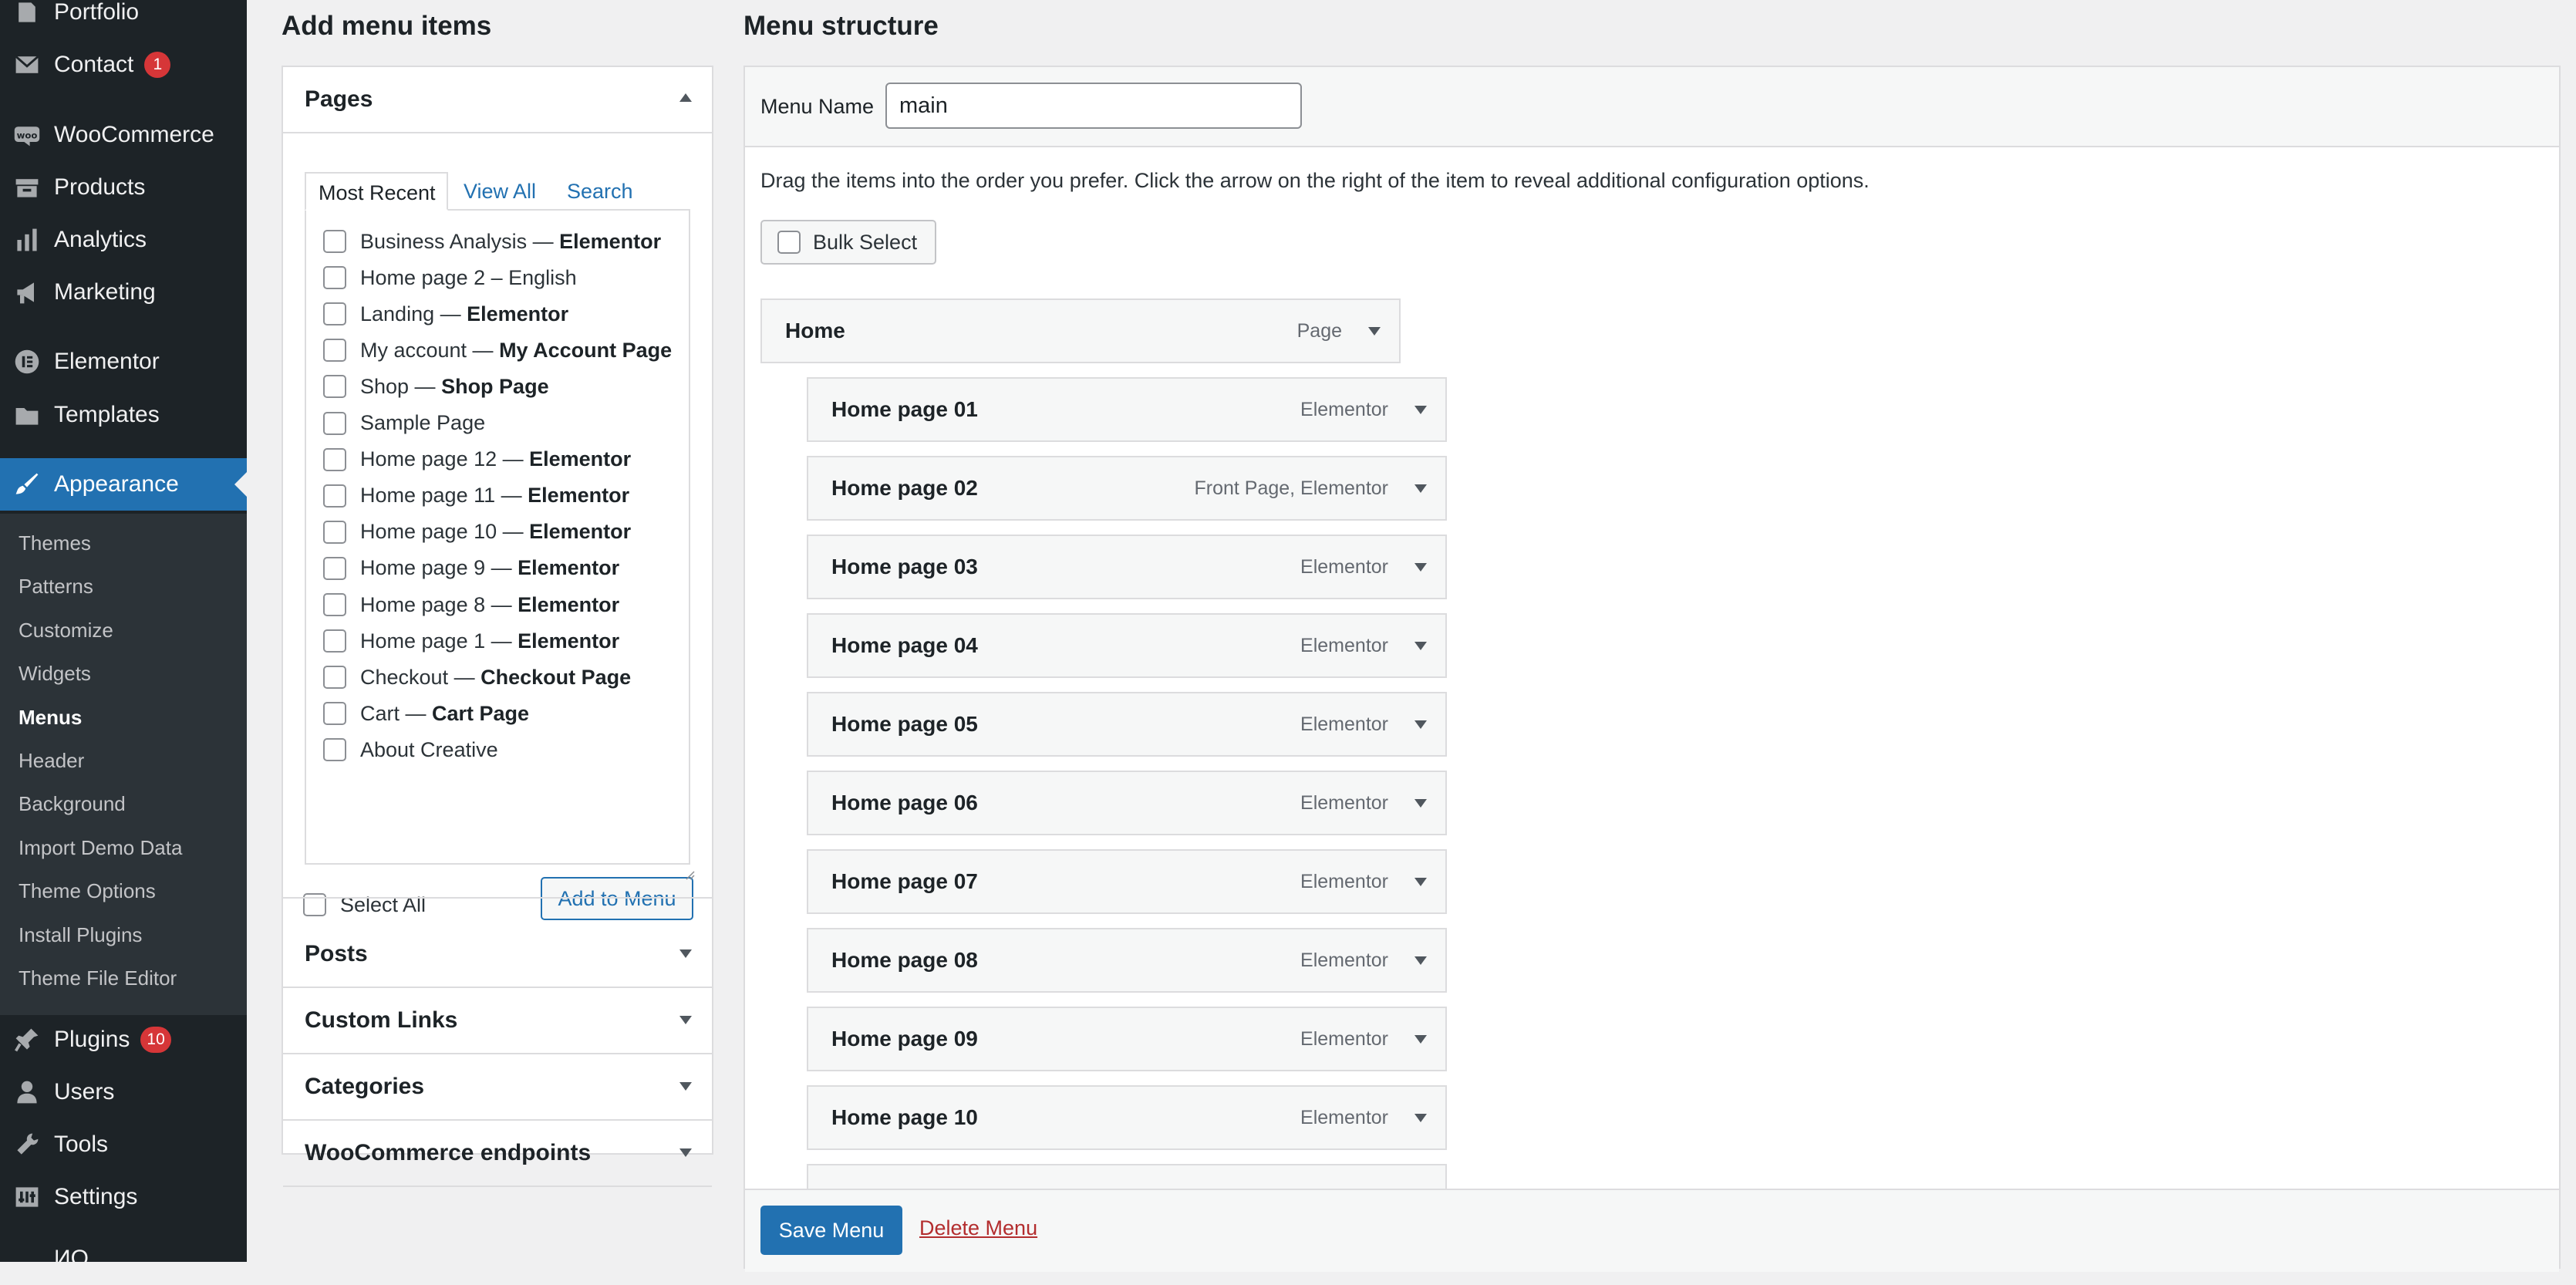  What do you see at coordinates (497, 1086) in the screenshot?
I see `section-header-categories: Categories` at bounding box center [497, 1086].